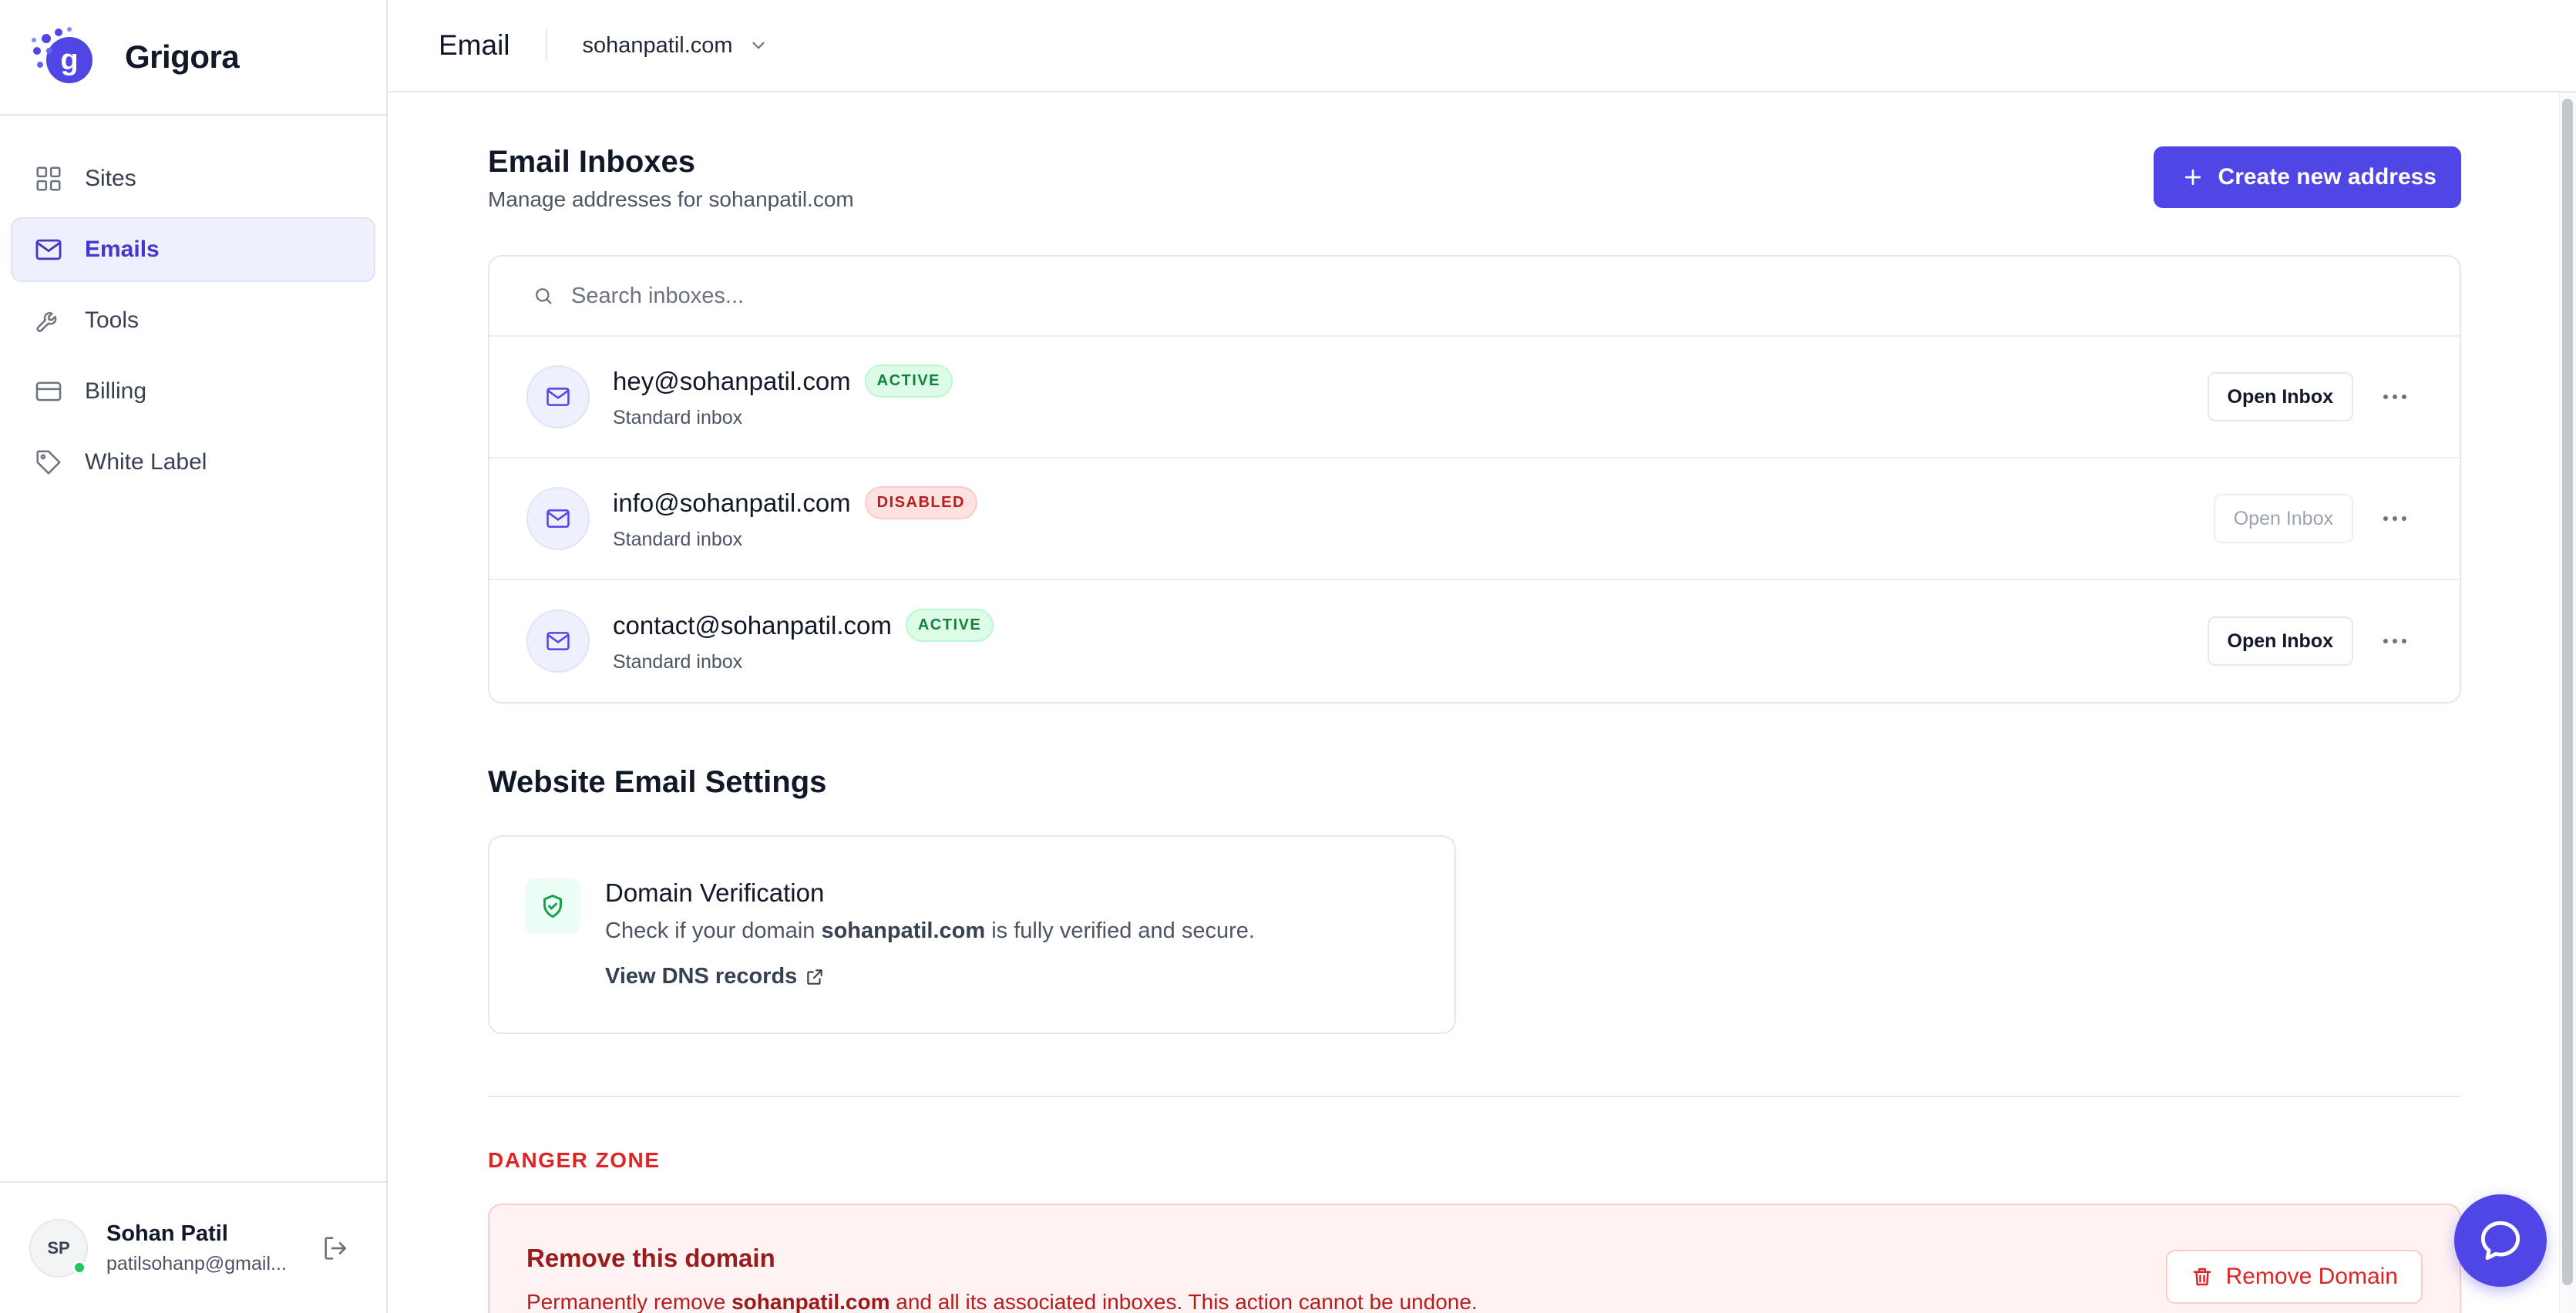 The width and height of the screenshot is (2576, 1313). I want to click on sidebar-item-label: Sites, so click(110, 178).